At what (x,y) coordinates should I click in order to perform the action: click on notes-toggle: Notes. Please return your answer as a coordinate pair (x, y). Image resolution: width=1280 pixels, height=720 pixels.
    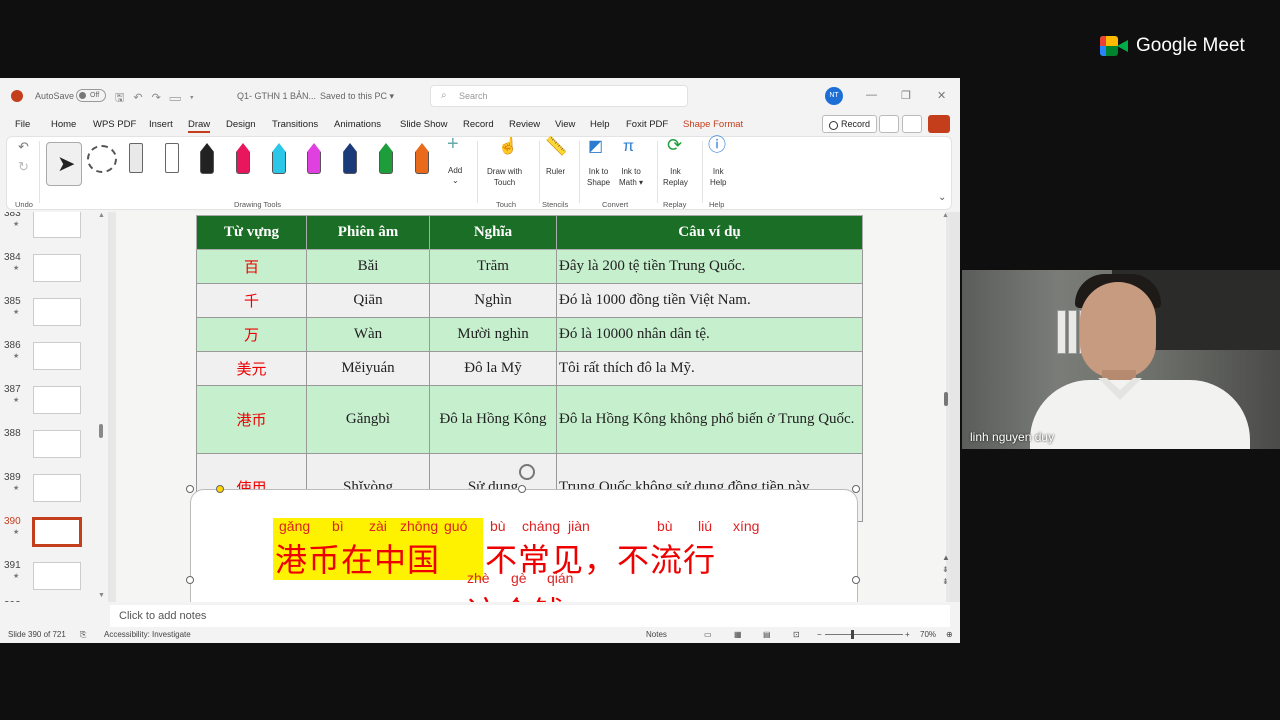
    Looking at the image, I should click on (656, 634).